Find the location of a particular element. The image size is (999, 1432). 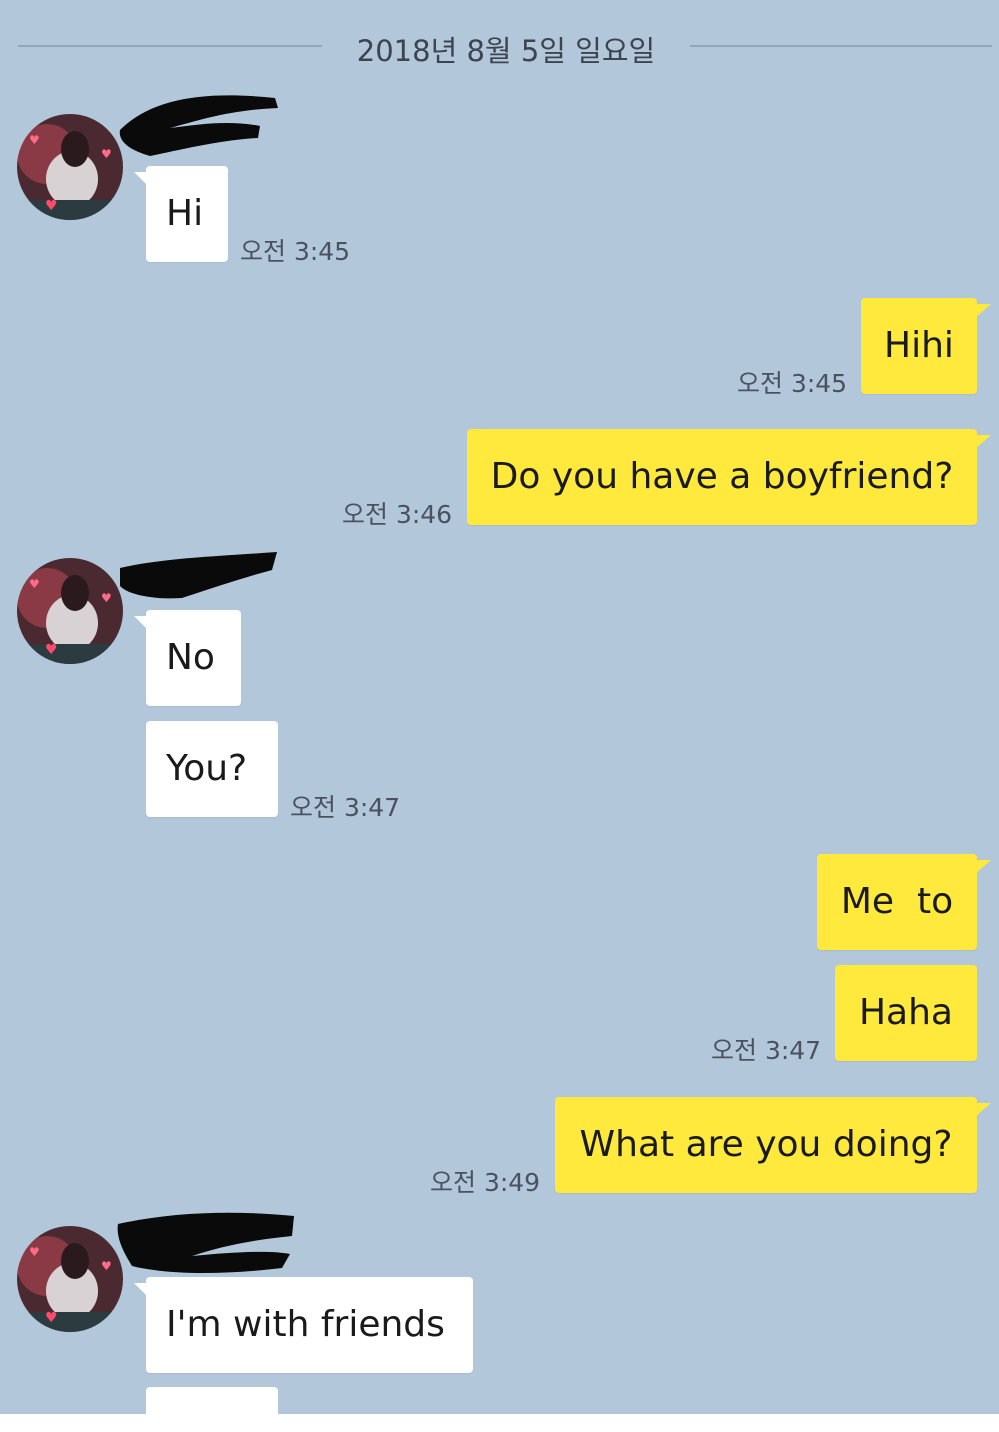

message-bubble-incoming: No is located at coordinates (187, 658).